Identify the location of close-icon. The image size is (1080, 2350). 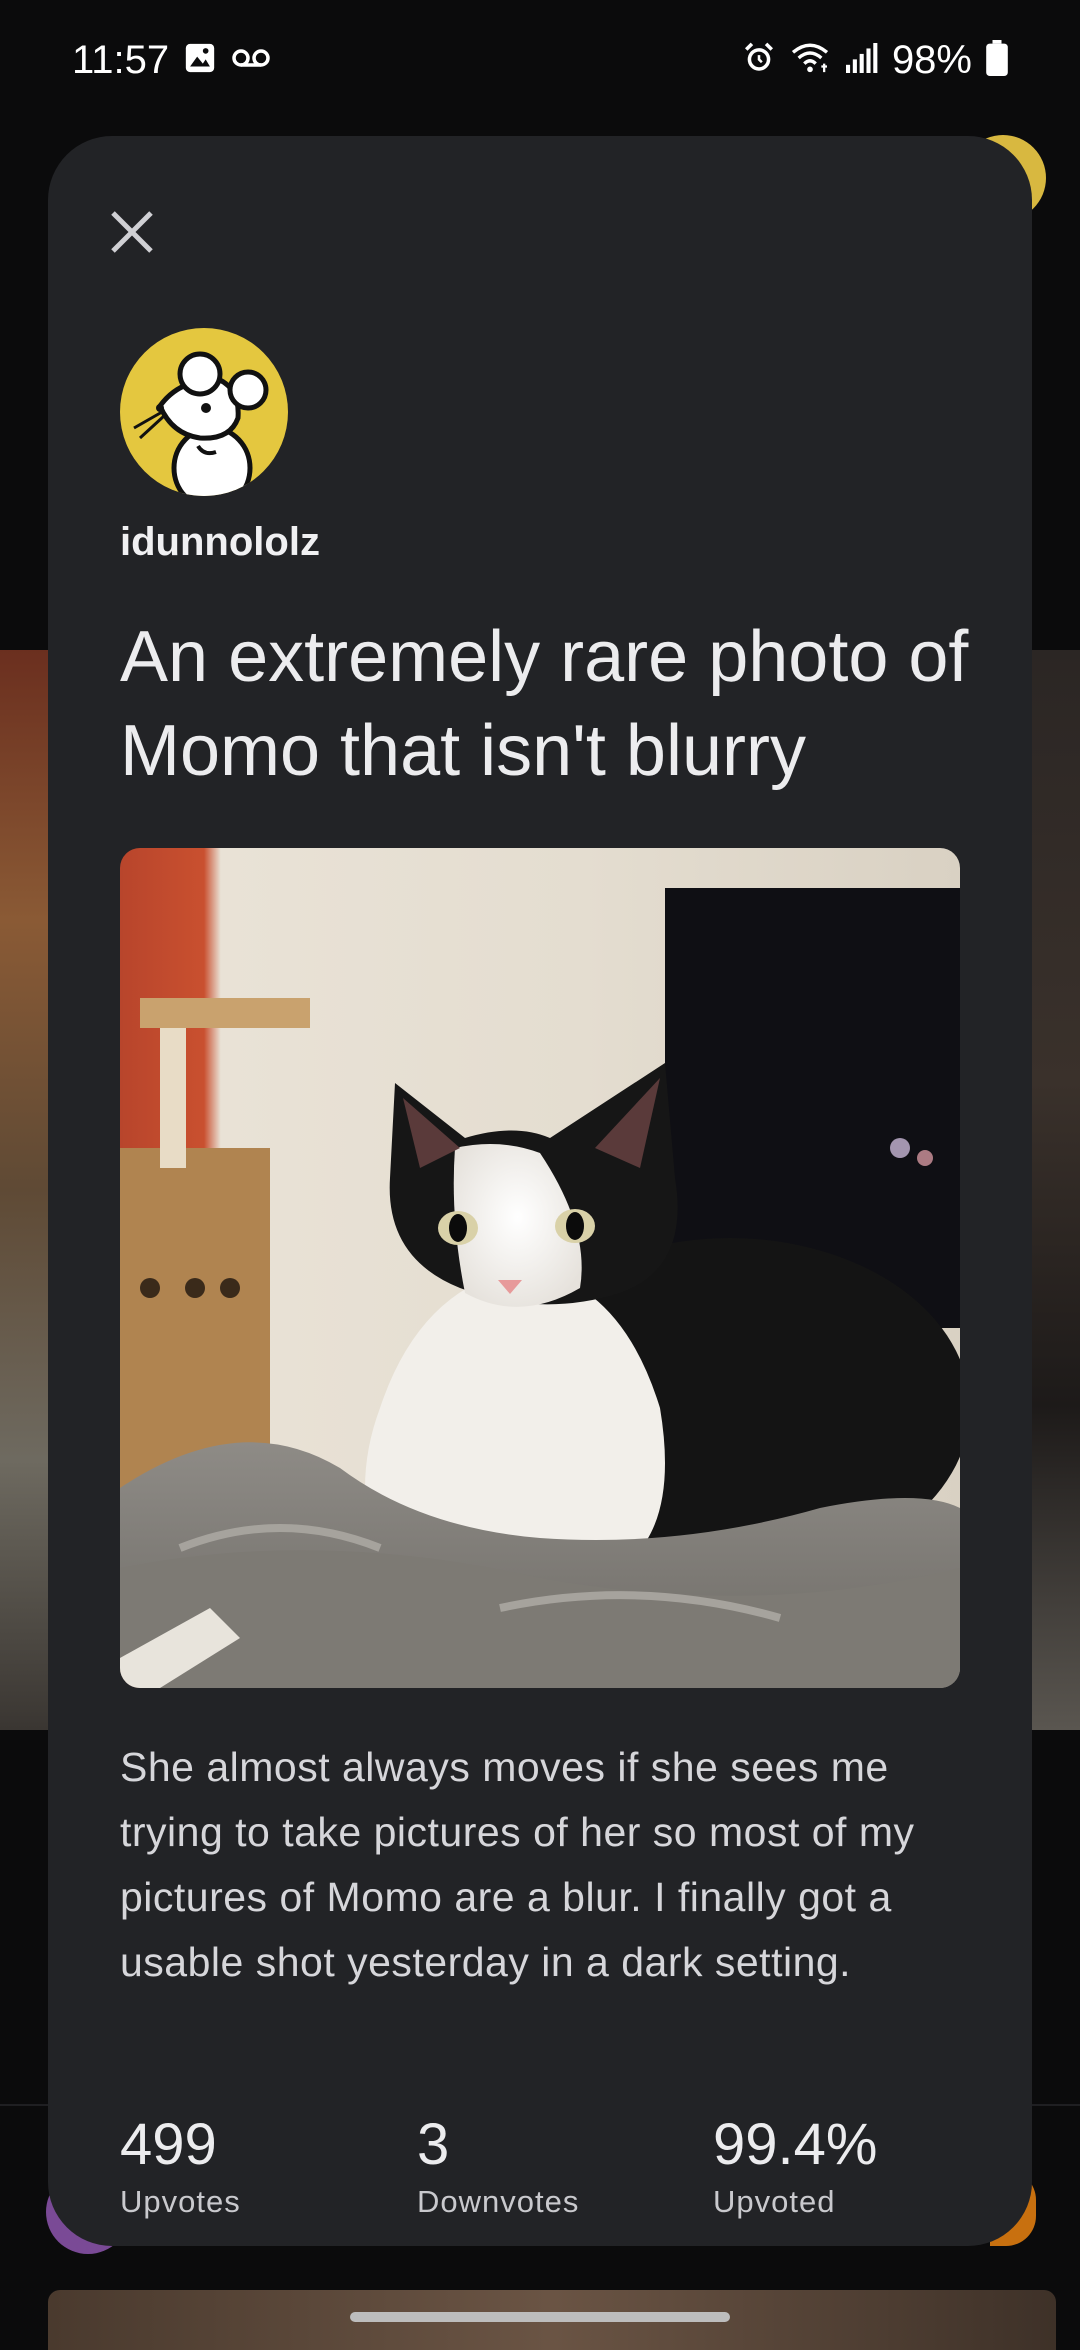
(132, 234).